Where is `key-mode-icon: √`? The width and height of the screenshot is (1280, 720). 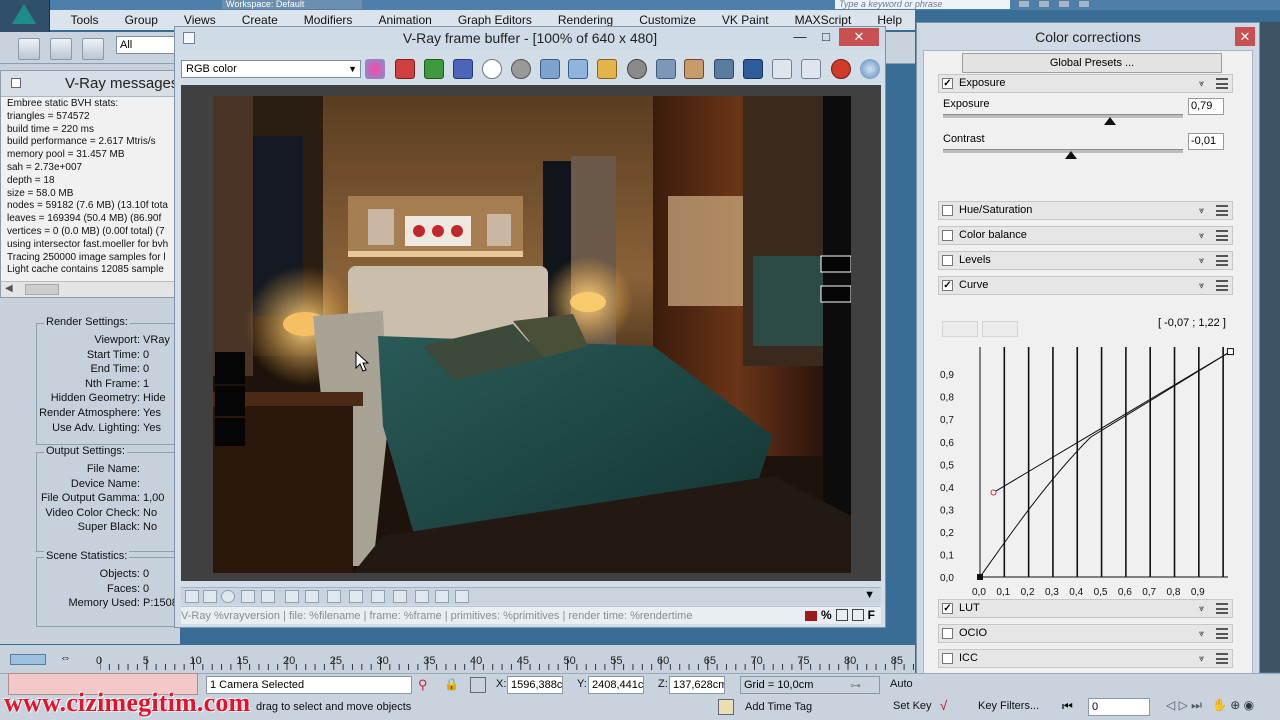
key-mode-icon: √ is located at coordinates (951, 707).